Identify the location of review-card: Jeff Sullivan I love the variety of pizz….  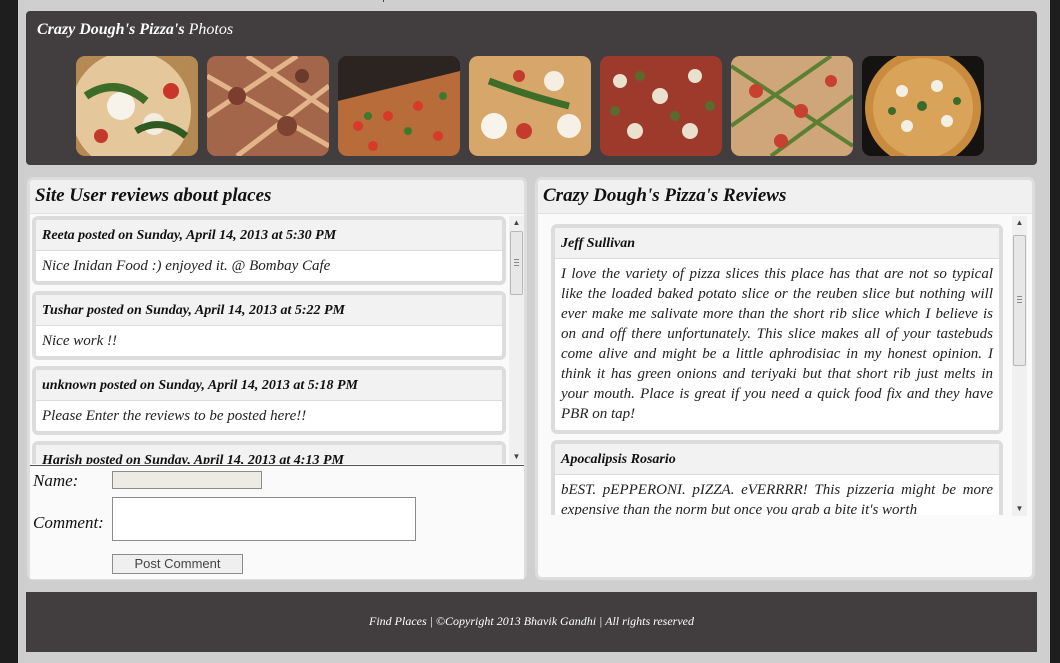
(777, 329).